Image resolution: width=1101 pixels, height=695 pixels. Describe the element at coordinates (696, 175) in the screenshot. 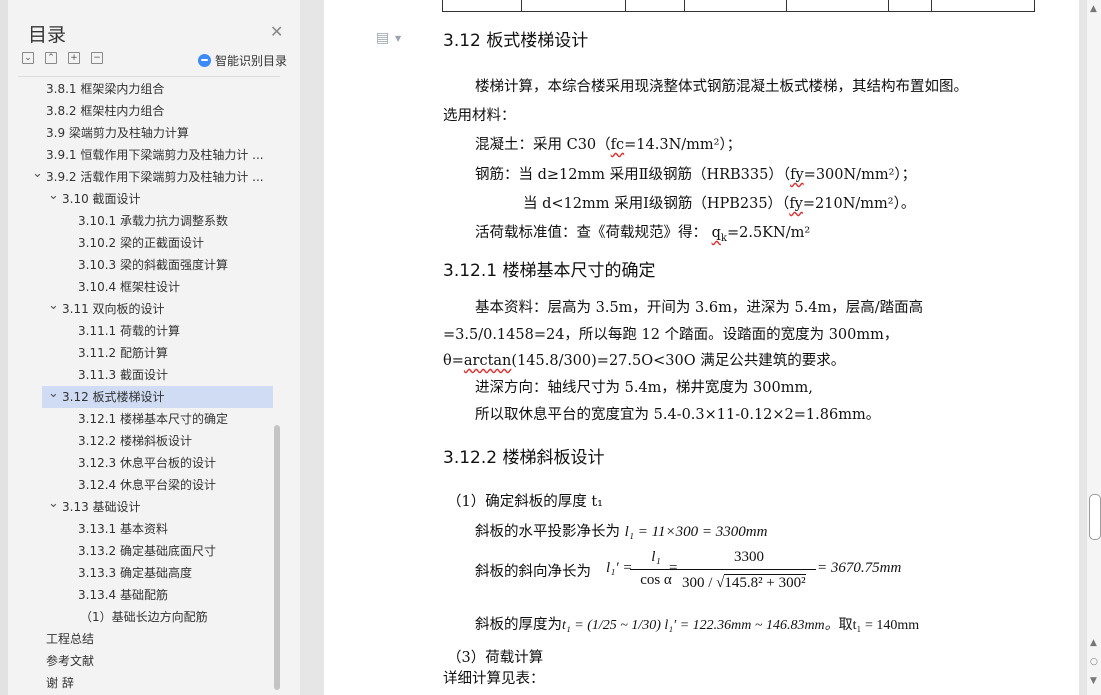

I see `steel-line-1: 钢筋：当 d≥12mm 采用Ⅱ级钢筋（HRB335）（fy=300N/mm²）；` at that location.